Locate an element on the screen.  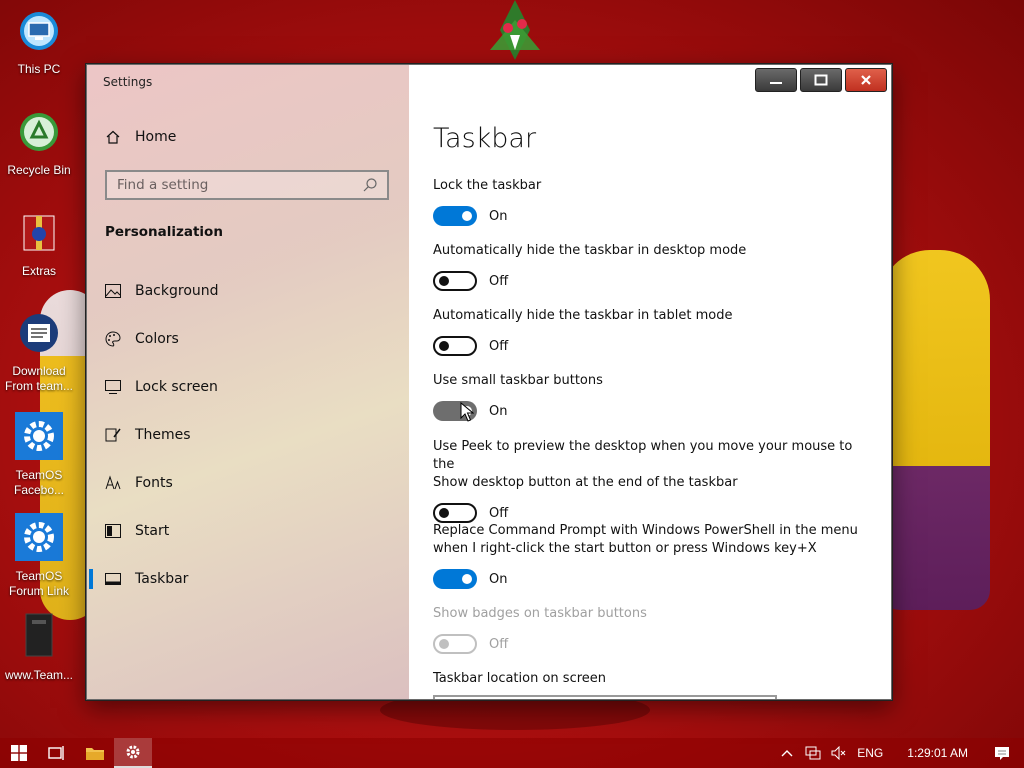
desktop-icon-teamos-forum: TeamOS Forum Link is located at coordinates (39, 556).